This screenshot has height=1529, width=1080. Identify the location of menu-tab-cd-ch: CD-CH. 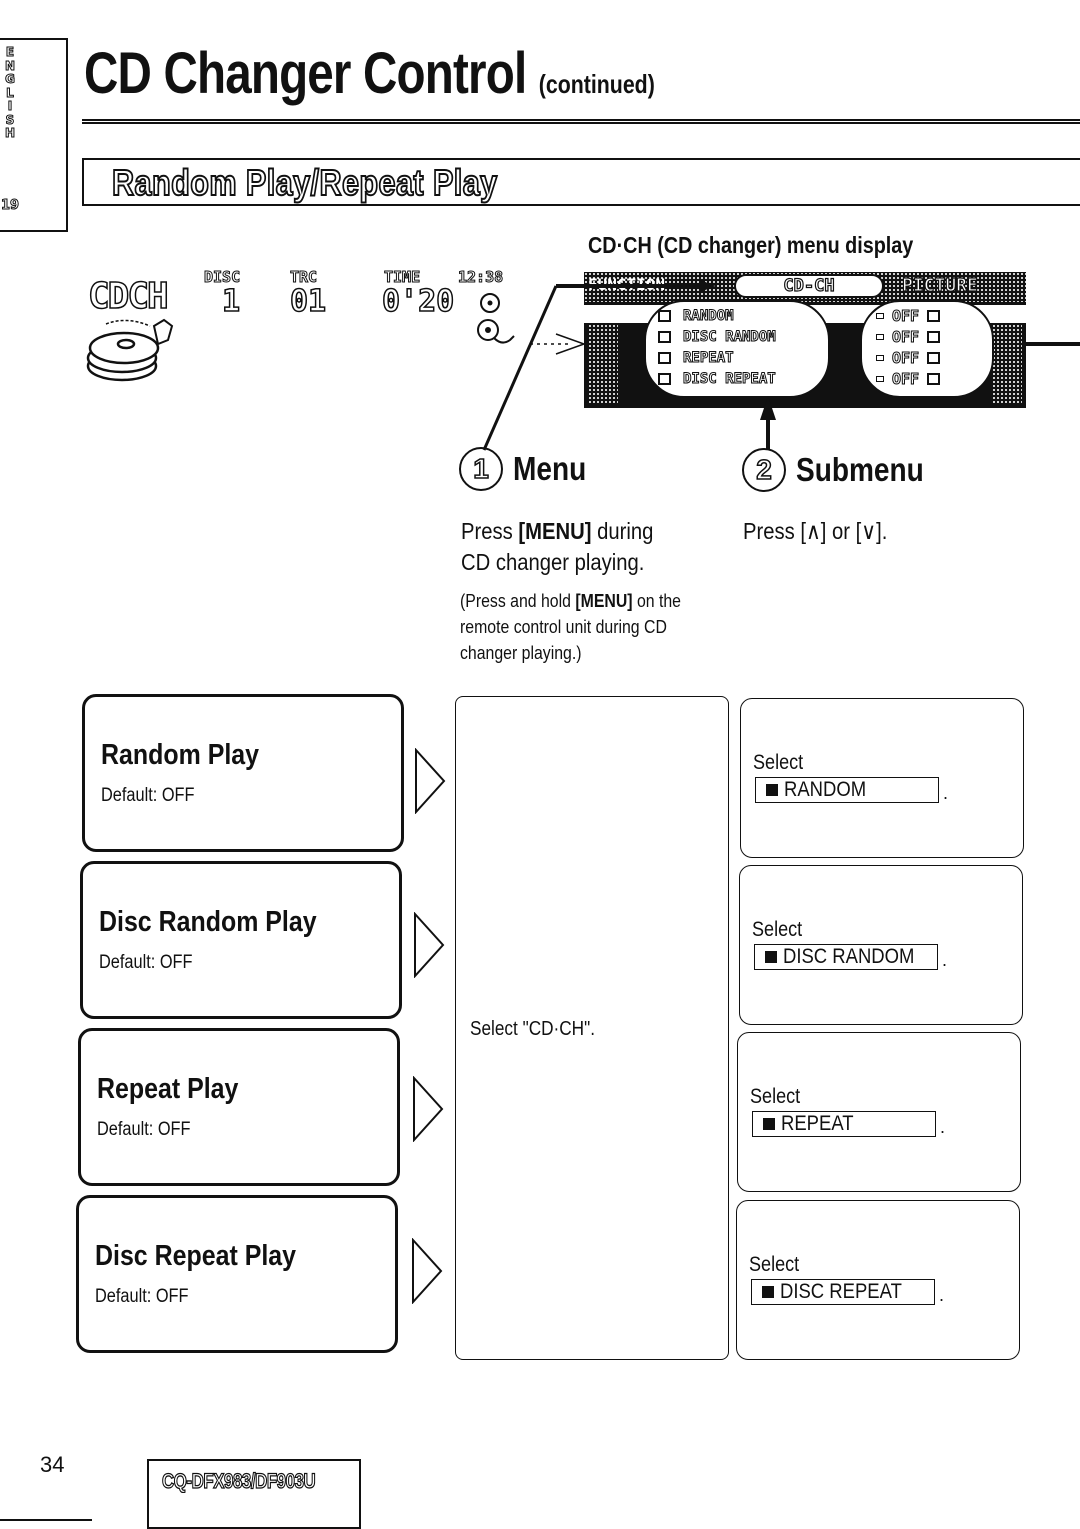
(809, 286).